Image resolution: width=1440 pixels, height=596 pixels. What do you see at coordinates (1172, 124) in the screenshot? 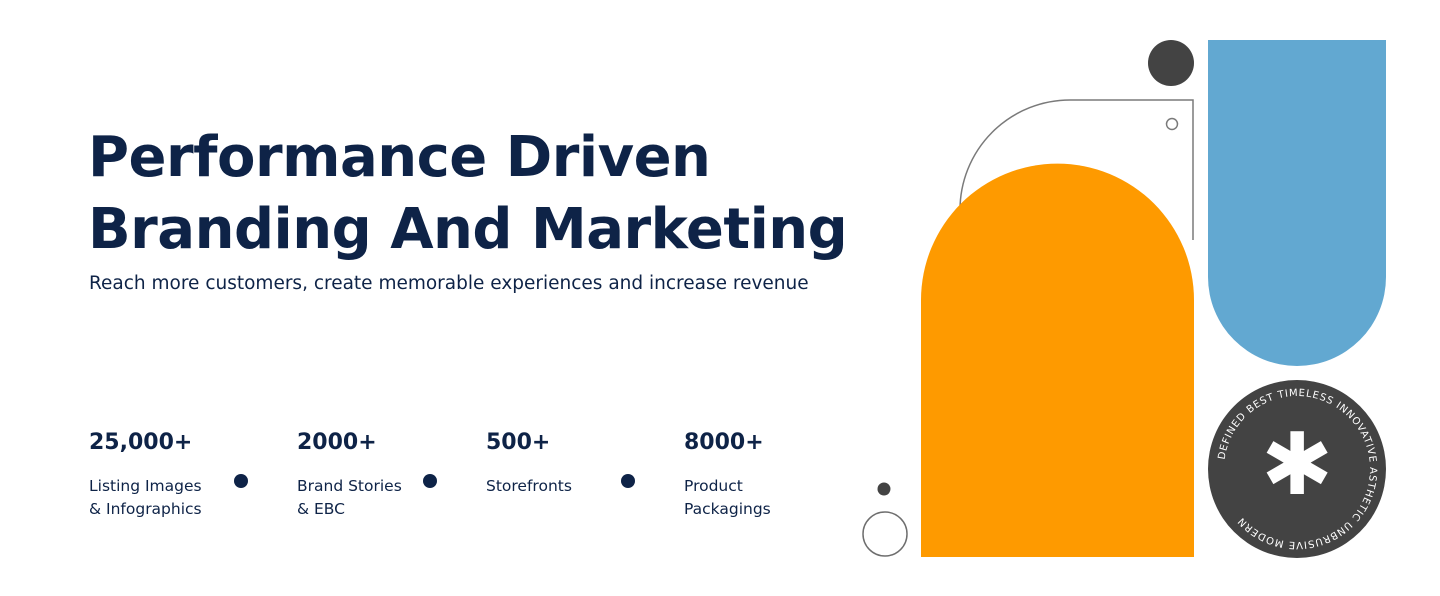
I see `decor-small-ring` at bounding box center [1172, 124].